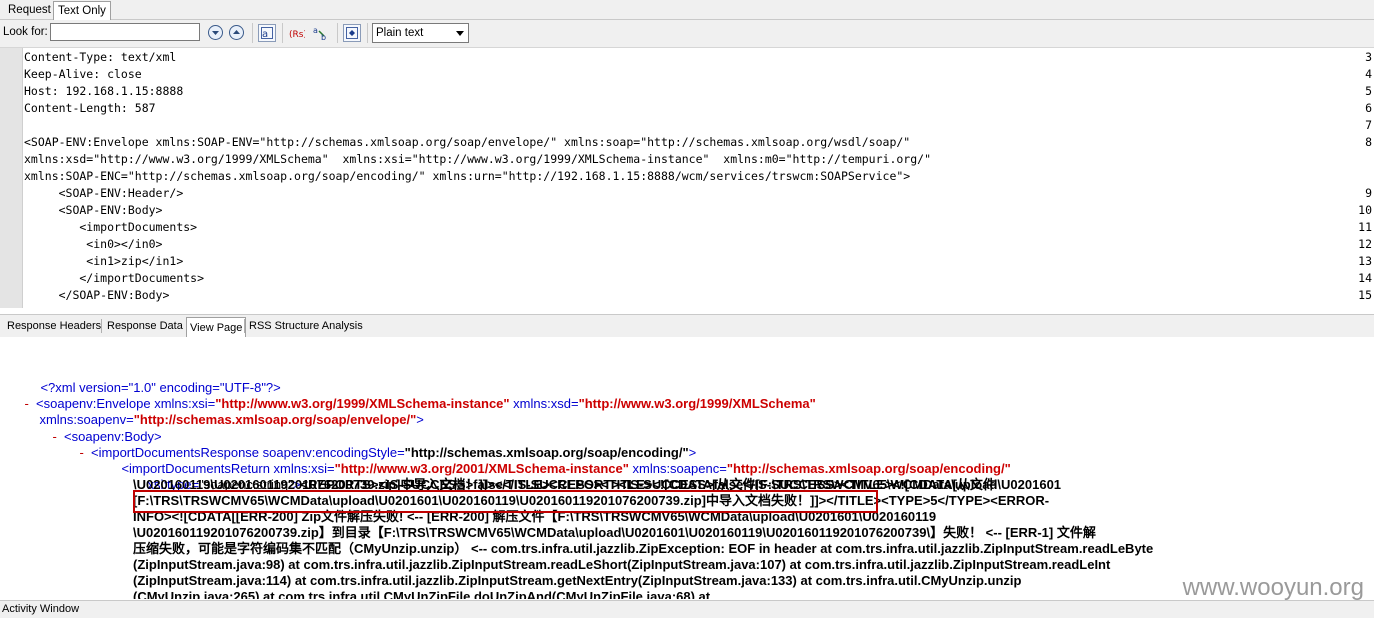 This screenshot has height=618, width=1374. Describe the element at coordinates (323, 37) in the screenshot. I see `svg-text: b` at that location.